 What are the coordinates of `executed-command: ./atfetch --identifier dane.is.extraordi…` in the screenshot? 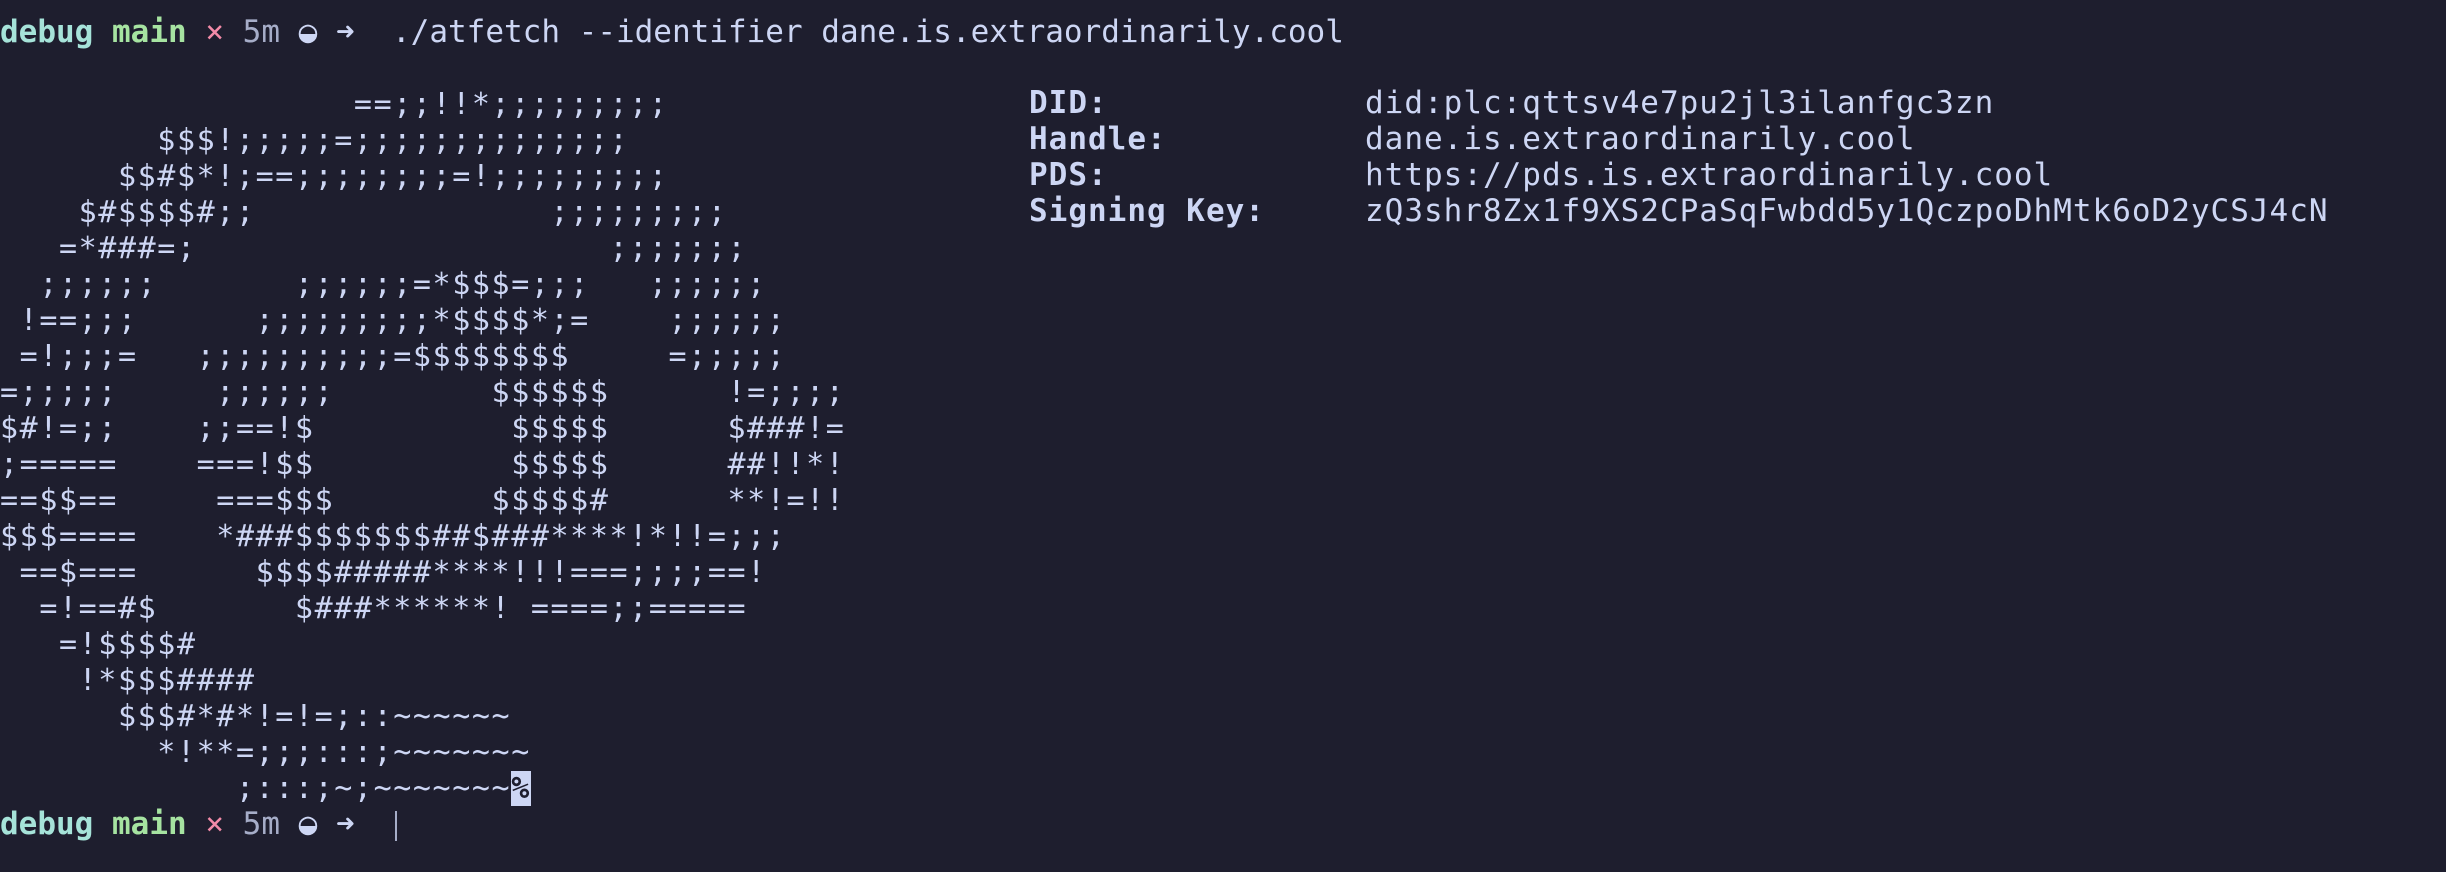 It's located at (868, 32).